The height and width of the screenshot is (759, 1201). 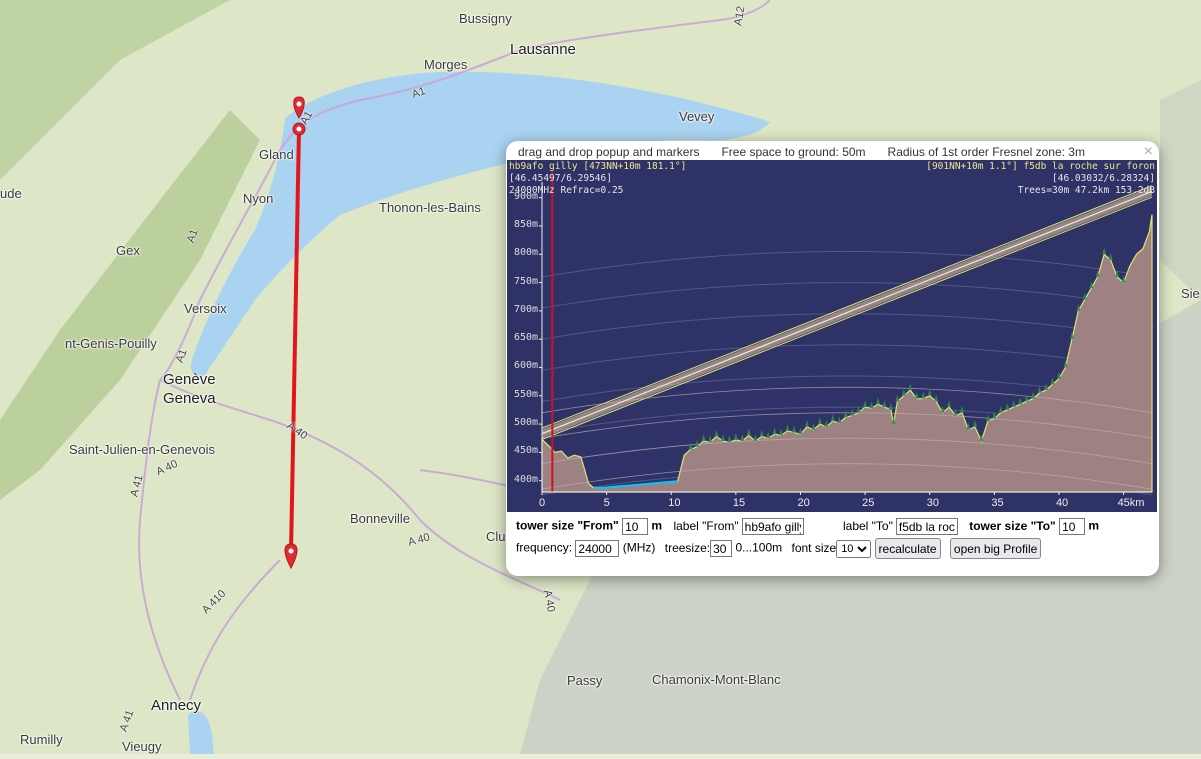 What do you see at coordinates (706, 525) in the screenshot?
I see `label-from-label: label "From"` at bounding box center [706, 525].